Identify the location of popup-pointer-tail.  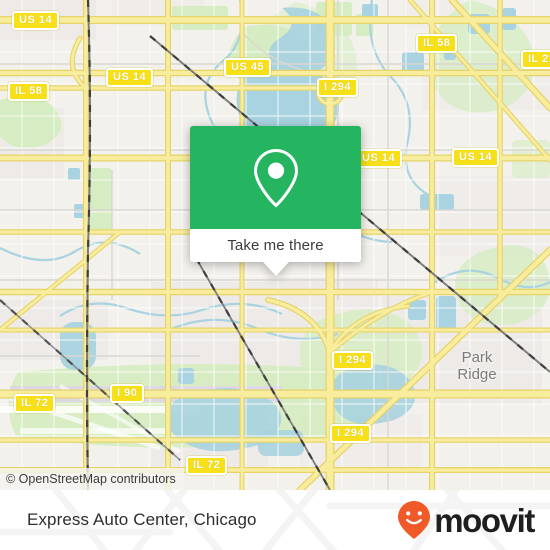
(275, 269).